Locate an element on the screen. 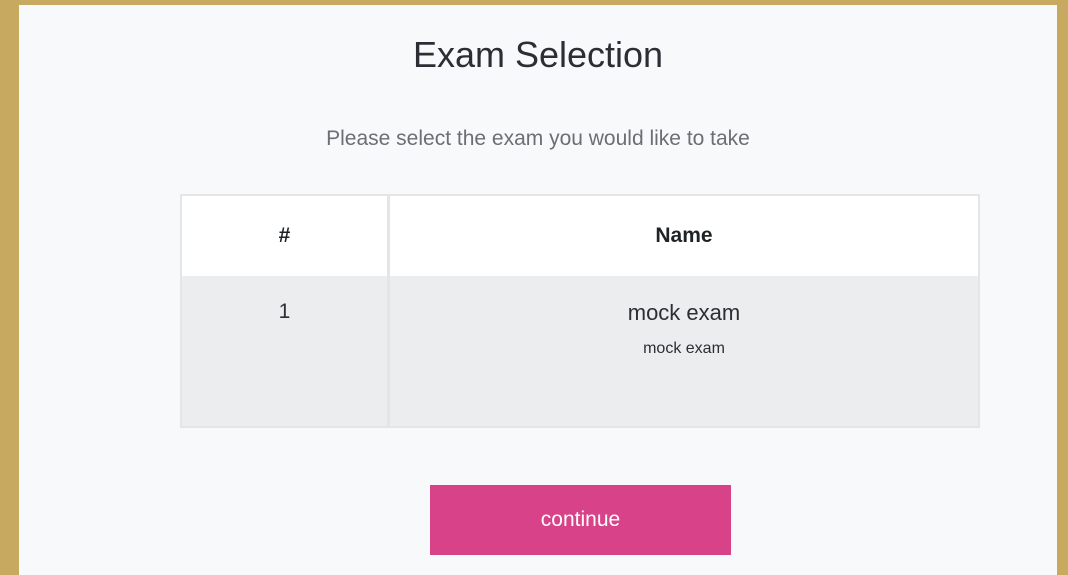  exam-description: mock exam is located at coordinates (684, 348).